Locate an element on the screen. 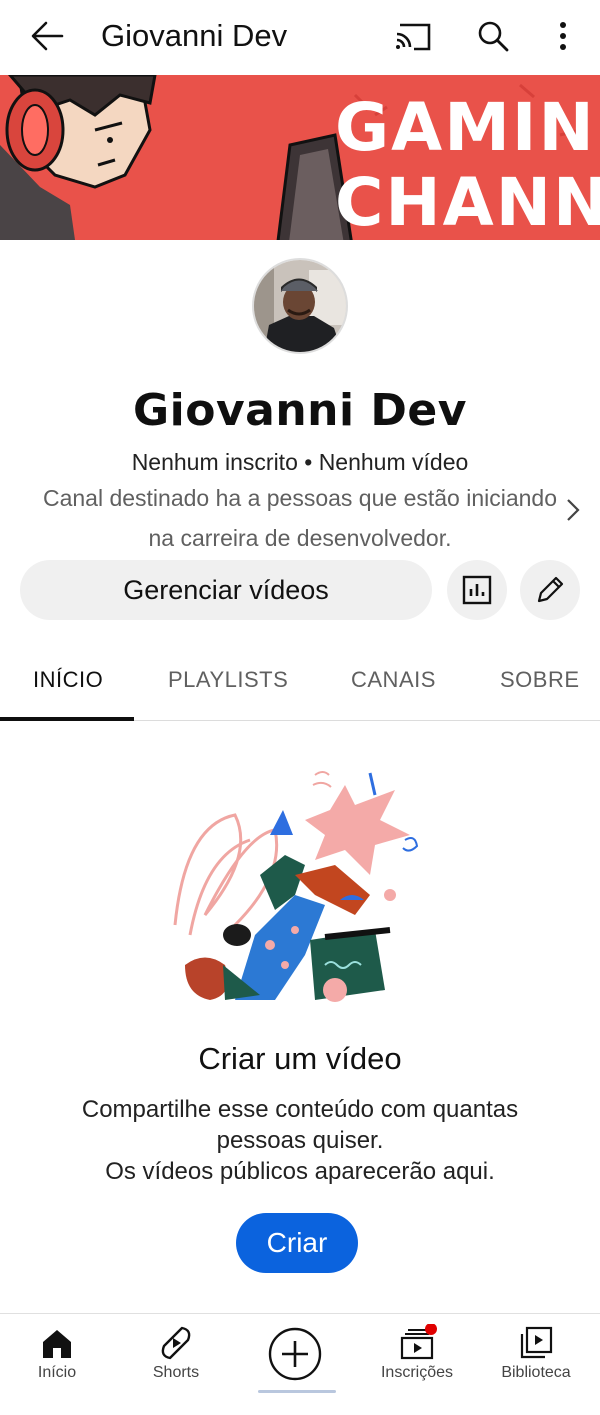 The width and height of the screenshot is (600, 1415). banner-text-line2: CHANN is located at coordinates (467, 202).